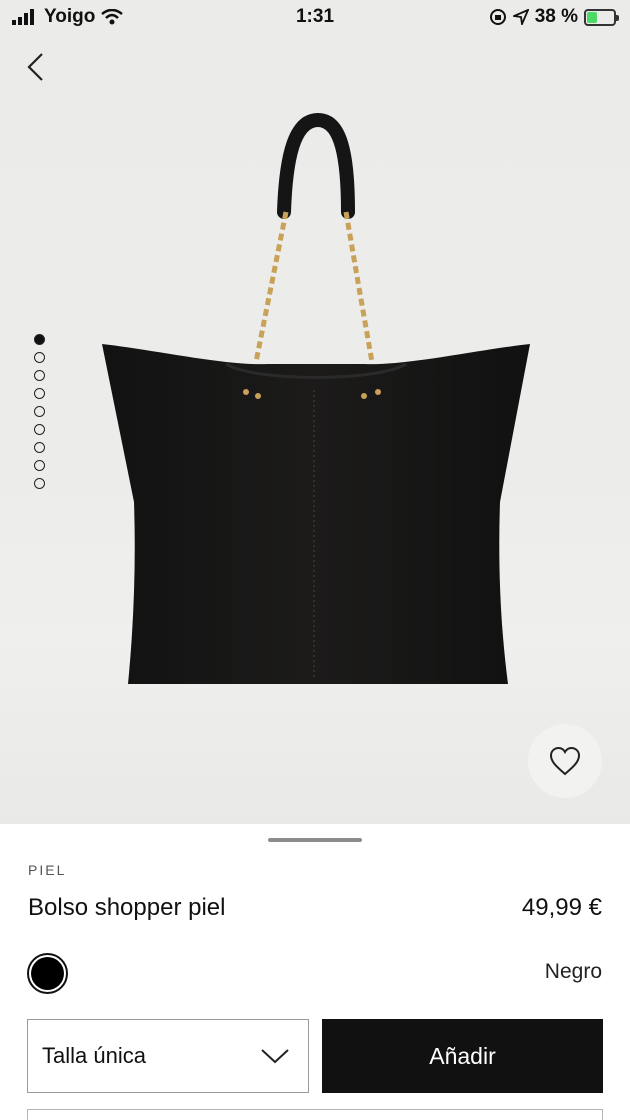 This screenshot has height=1120, width=630. I want to click on orientation-lock-icon, so click(497, 17).